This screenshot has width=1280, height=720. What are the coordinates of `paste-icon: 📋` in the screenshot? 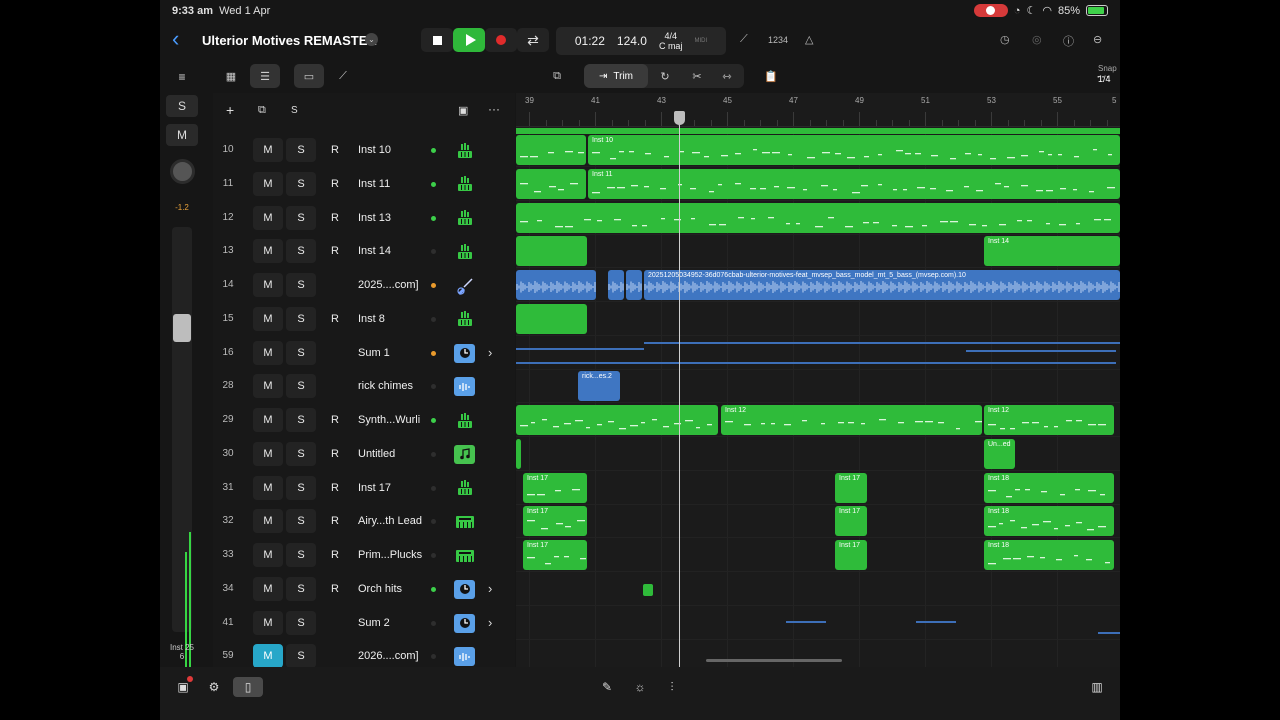 It's located at (771, 76).